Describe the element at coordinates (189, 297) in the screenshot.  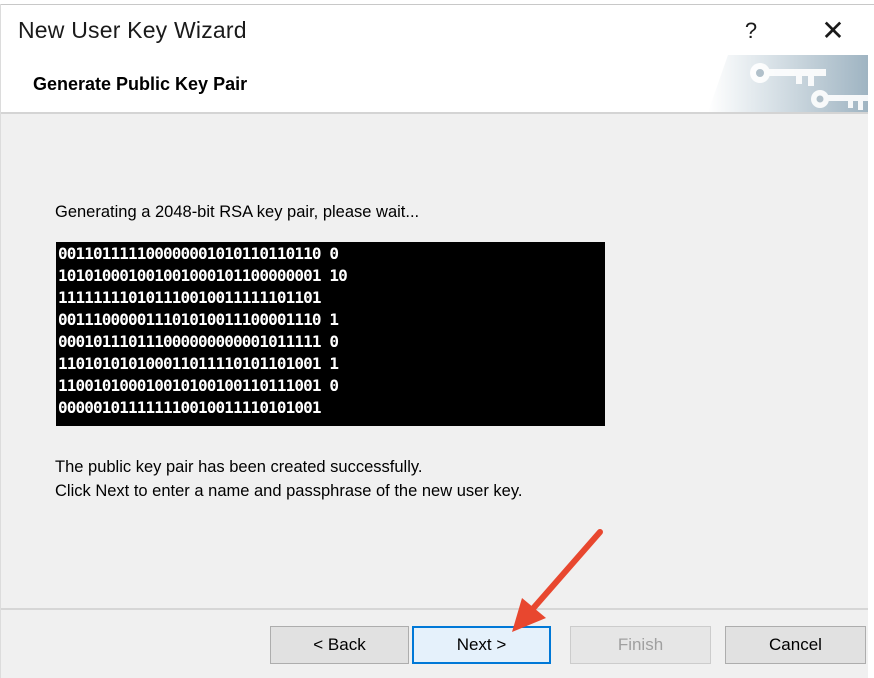
I see `bit-row: 111111110101110010011111101101` at that location.